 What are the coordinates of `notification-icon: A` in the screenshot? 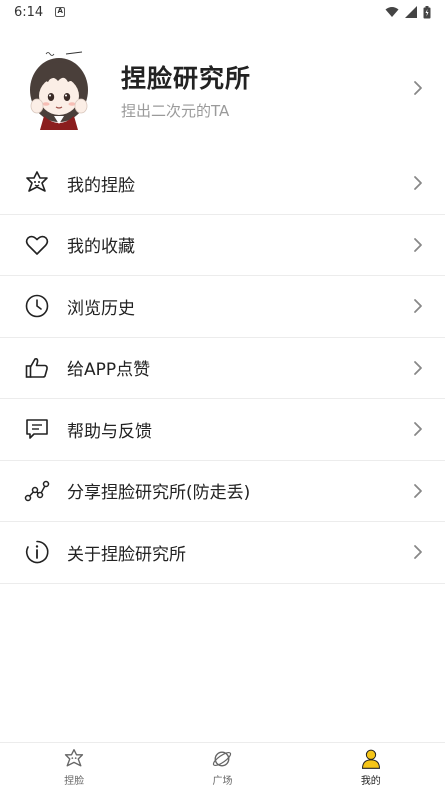 It's located at (60, 12).